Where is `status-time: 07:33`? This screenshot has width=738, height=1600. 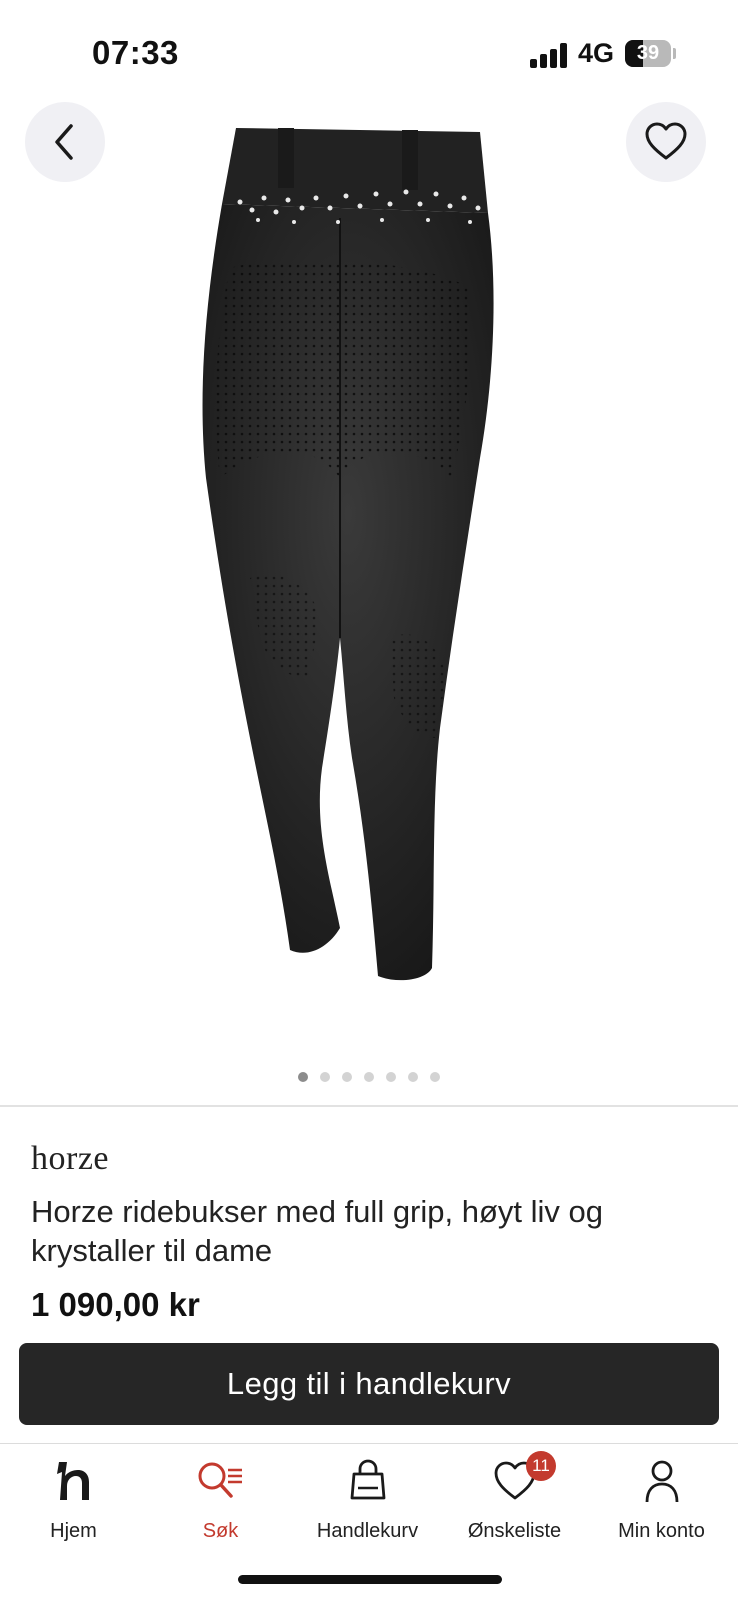
status-time: 07:33 is located at coordinates (135, 52).